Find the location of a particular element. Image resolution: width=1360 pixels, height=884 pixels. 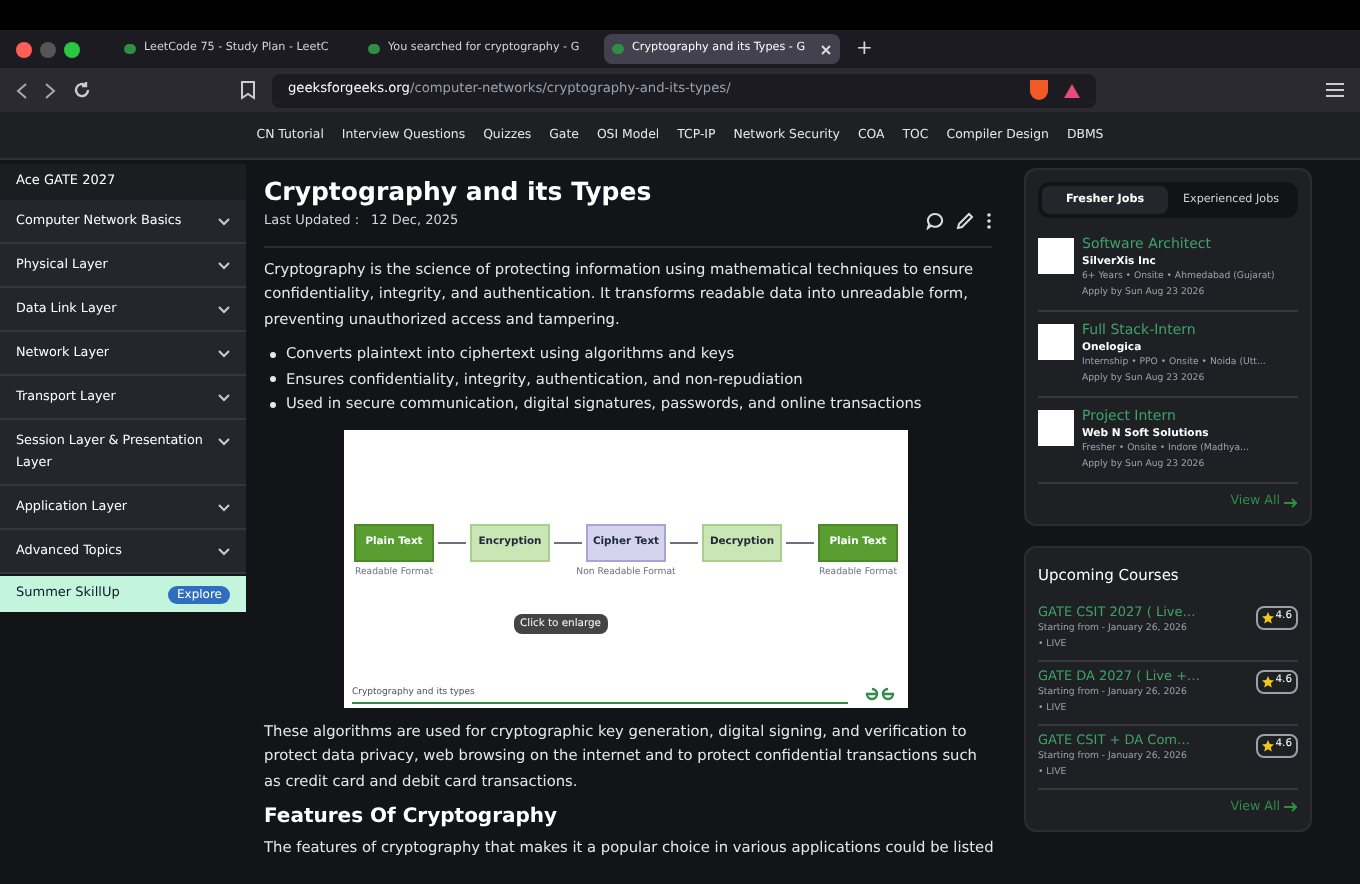

shield-icon is located at coordinates (1039, 90).